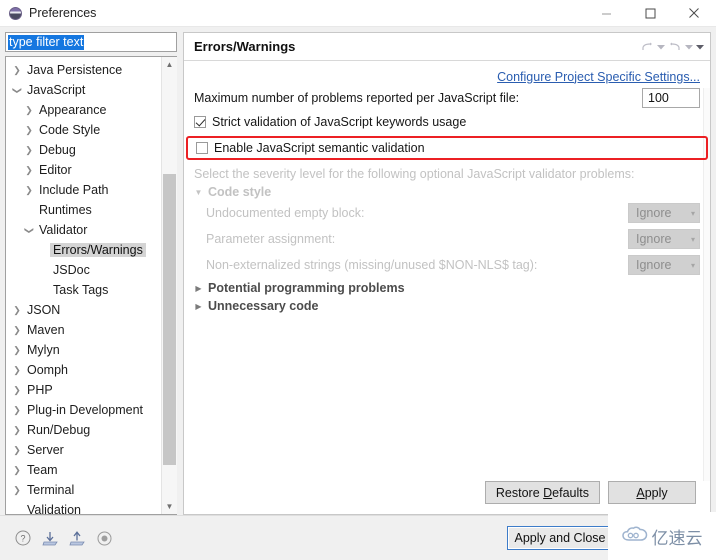  I want to click on close-icon, so click(694, 13).